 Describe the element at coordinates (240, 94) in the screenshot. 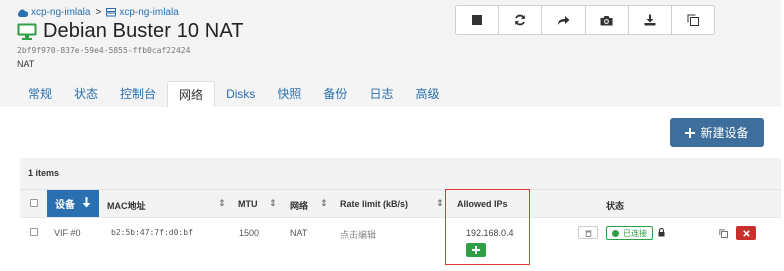

I see `tab-disks: Disks` at that location.